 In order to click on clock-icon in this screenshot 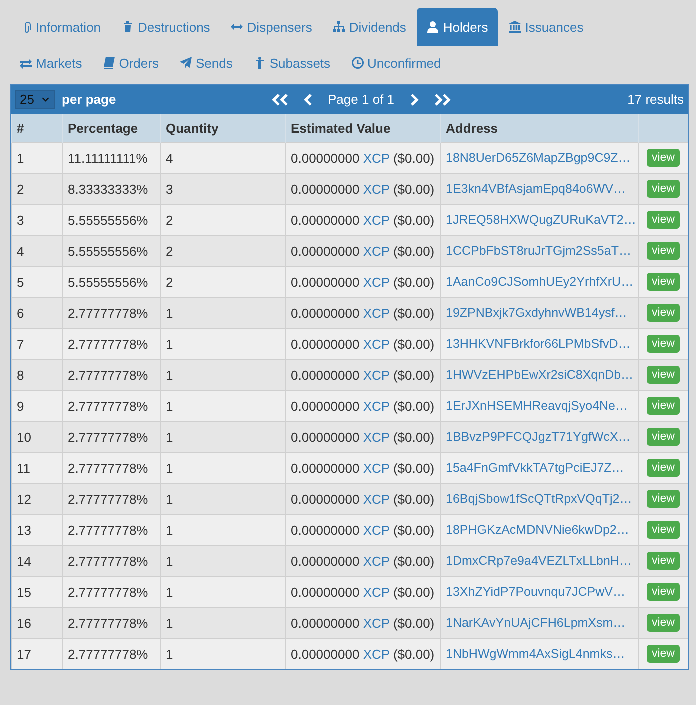, I will do `click(358, 63)`.